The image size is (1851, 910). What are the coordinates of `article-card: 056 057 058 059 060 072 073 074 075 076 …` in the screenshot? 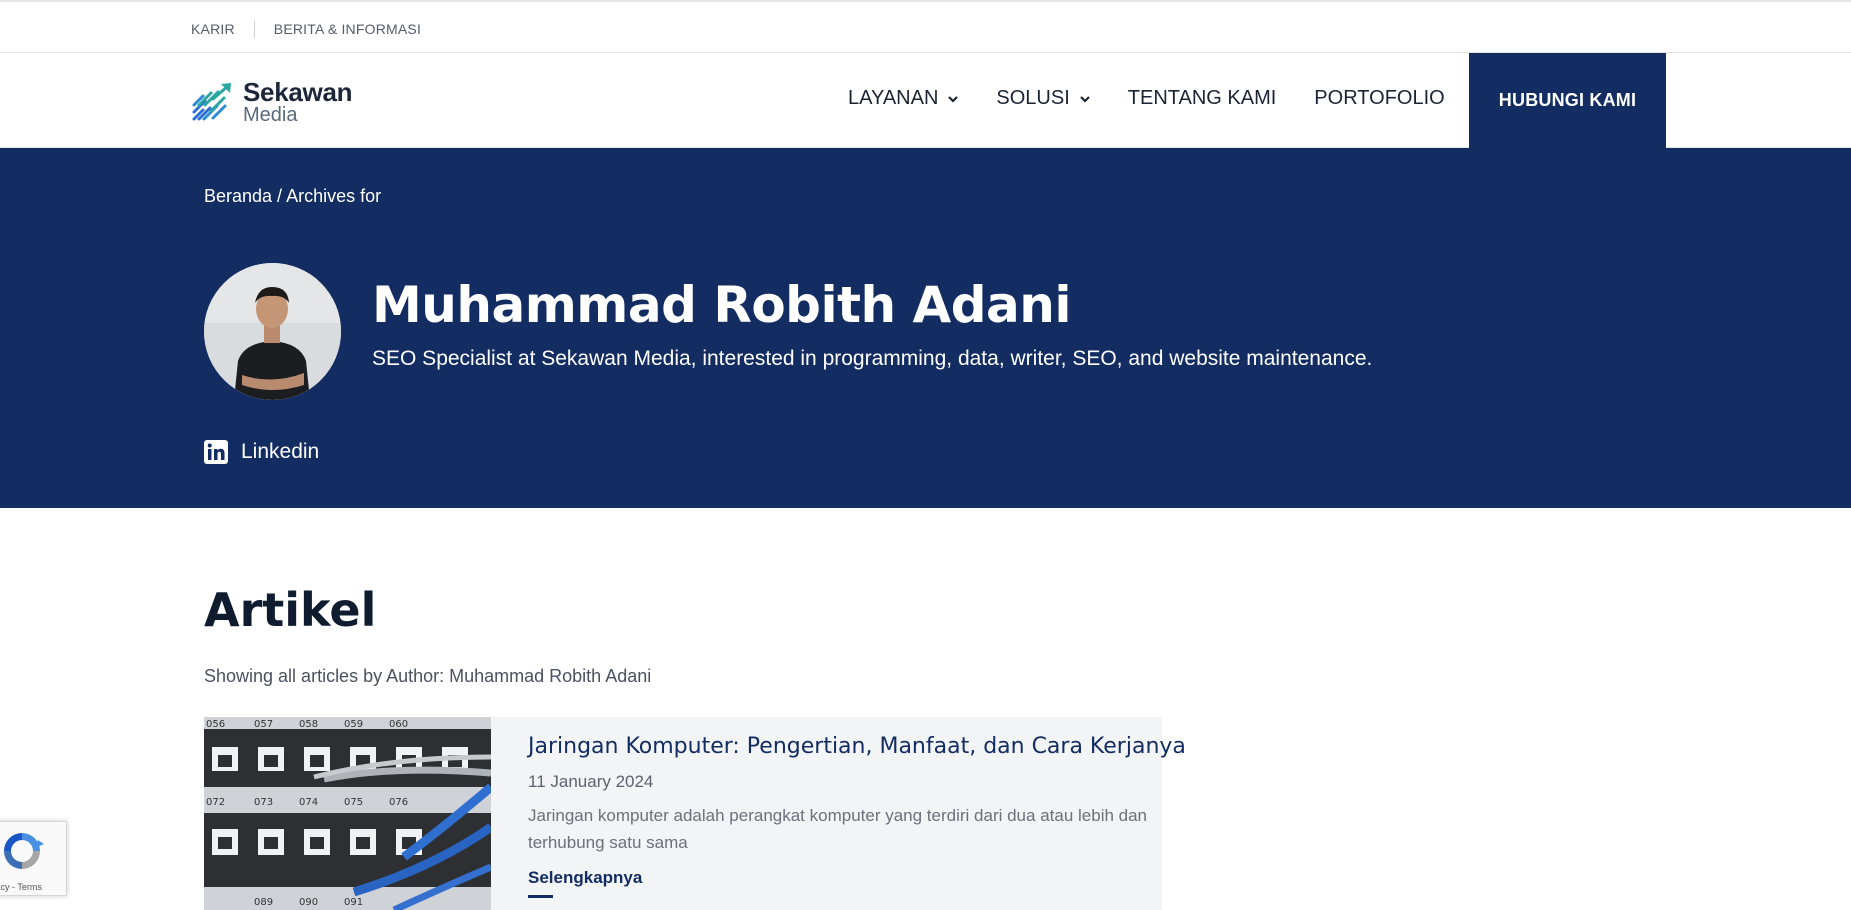 It's located at (695, 813).